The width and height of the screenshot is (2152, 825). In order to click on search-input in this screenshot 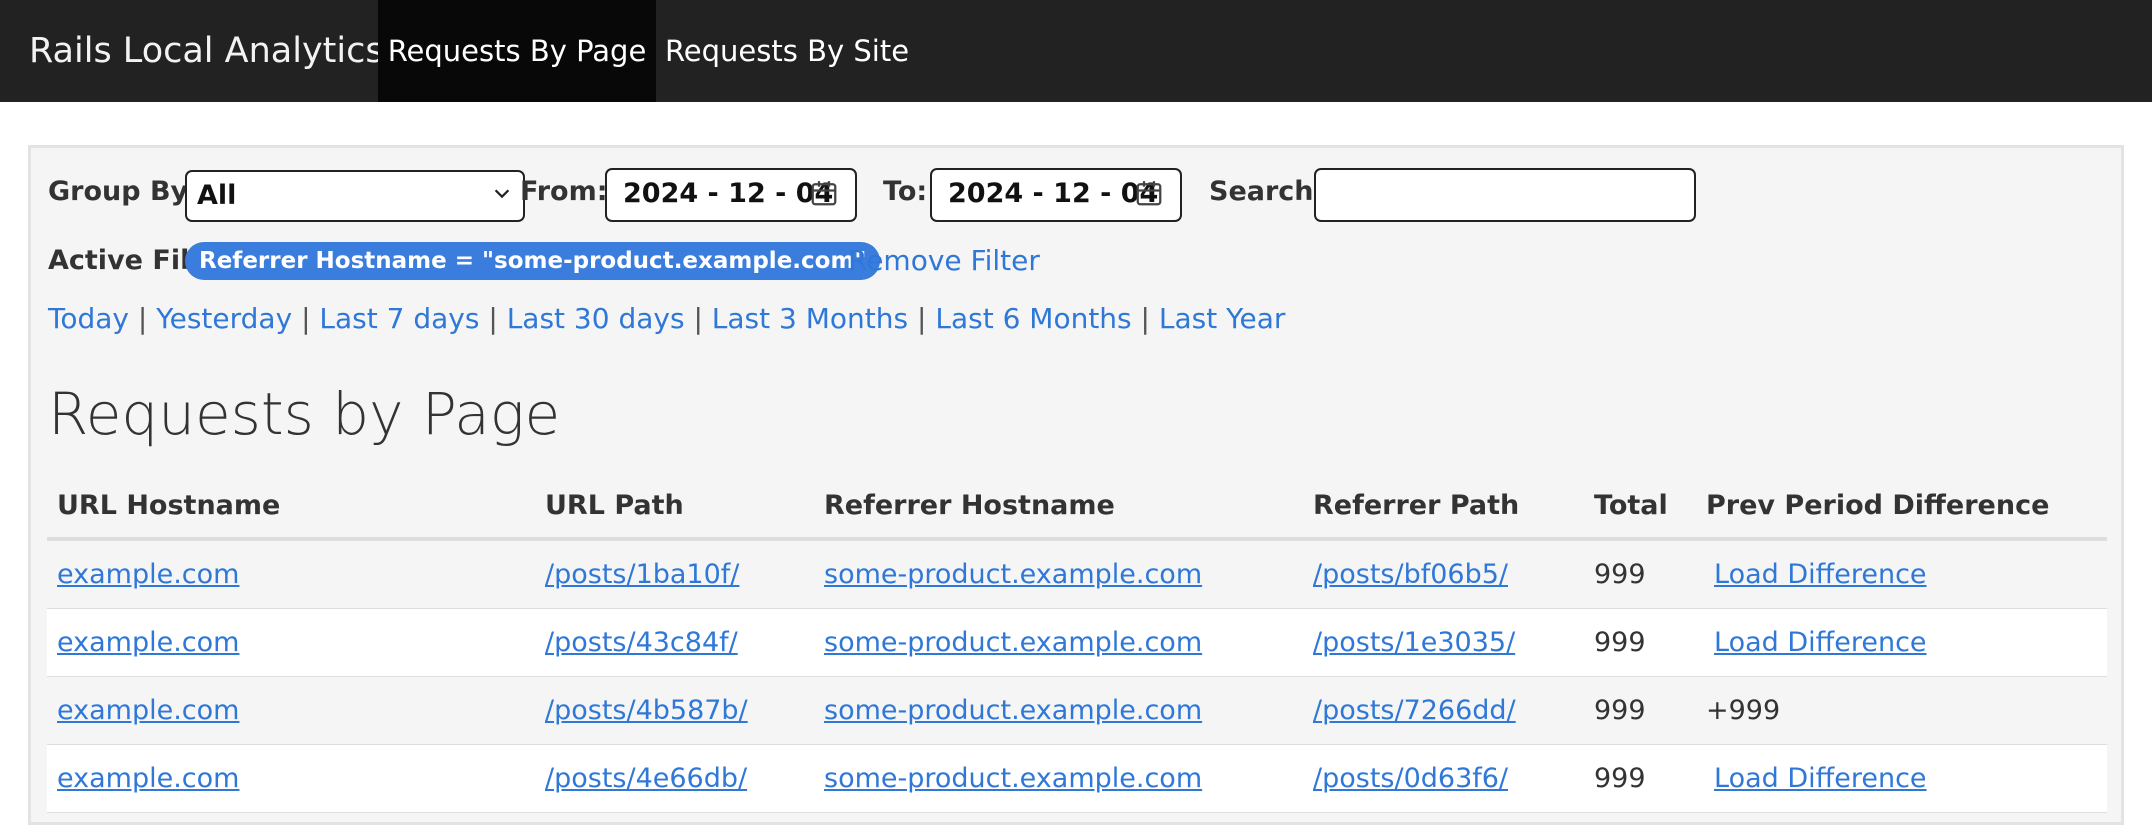, I will do `click(1505, 195)`.